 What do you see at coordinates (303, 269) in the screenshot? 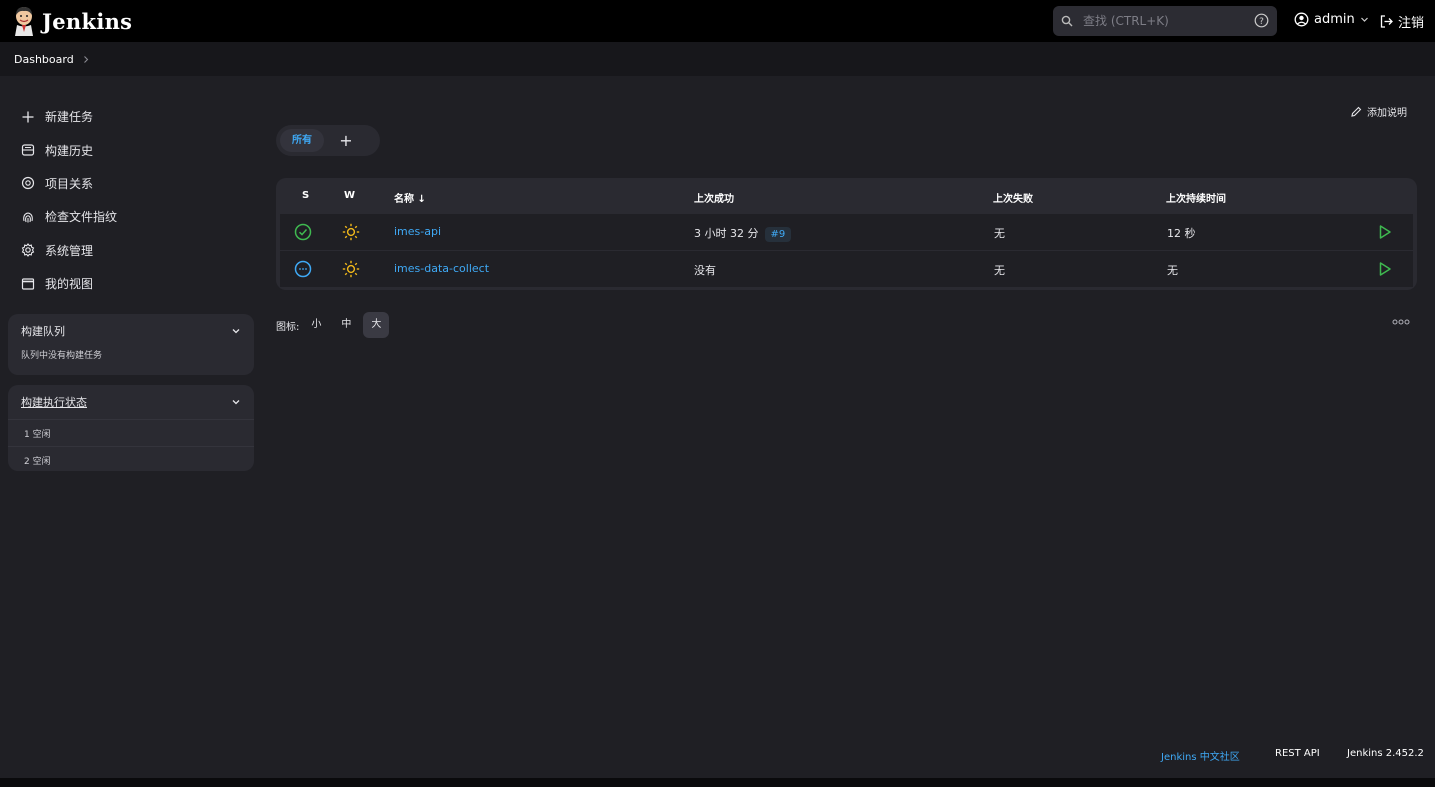
I see `not-built-icon` at bounding box center [303, 269].